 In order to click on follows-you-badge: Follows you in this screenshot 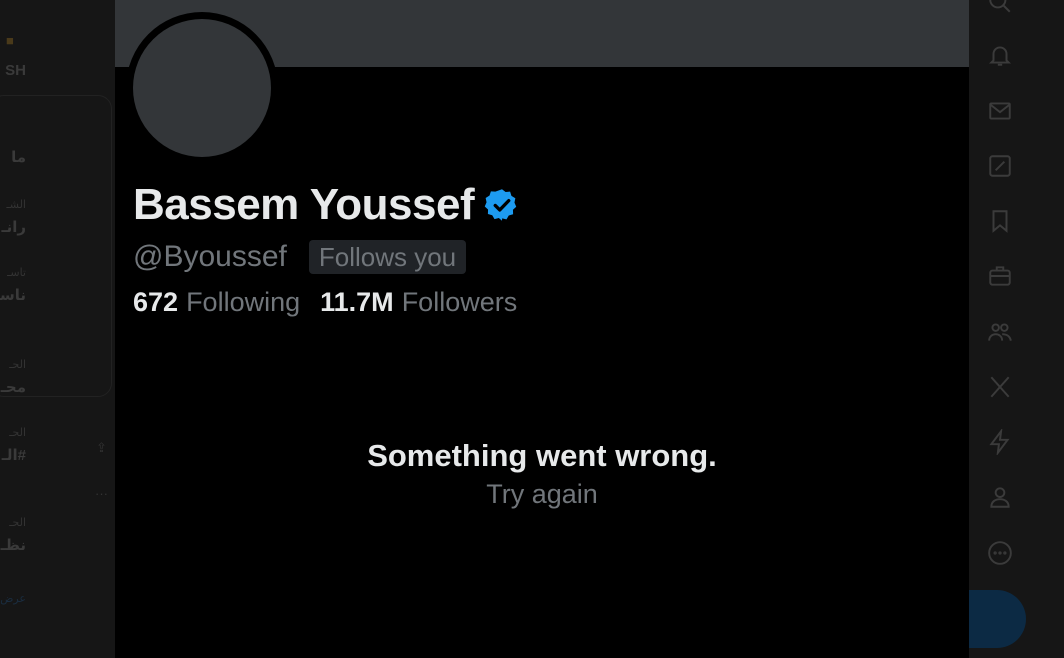, I will do `click(387, 257)`.